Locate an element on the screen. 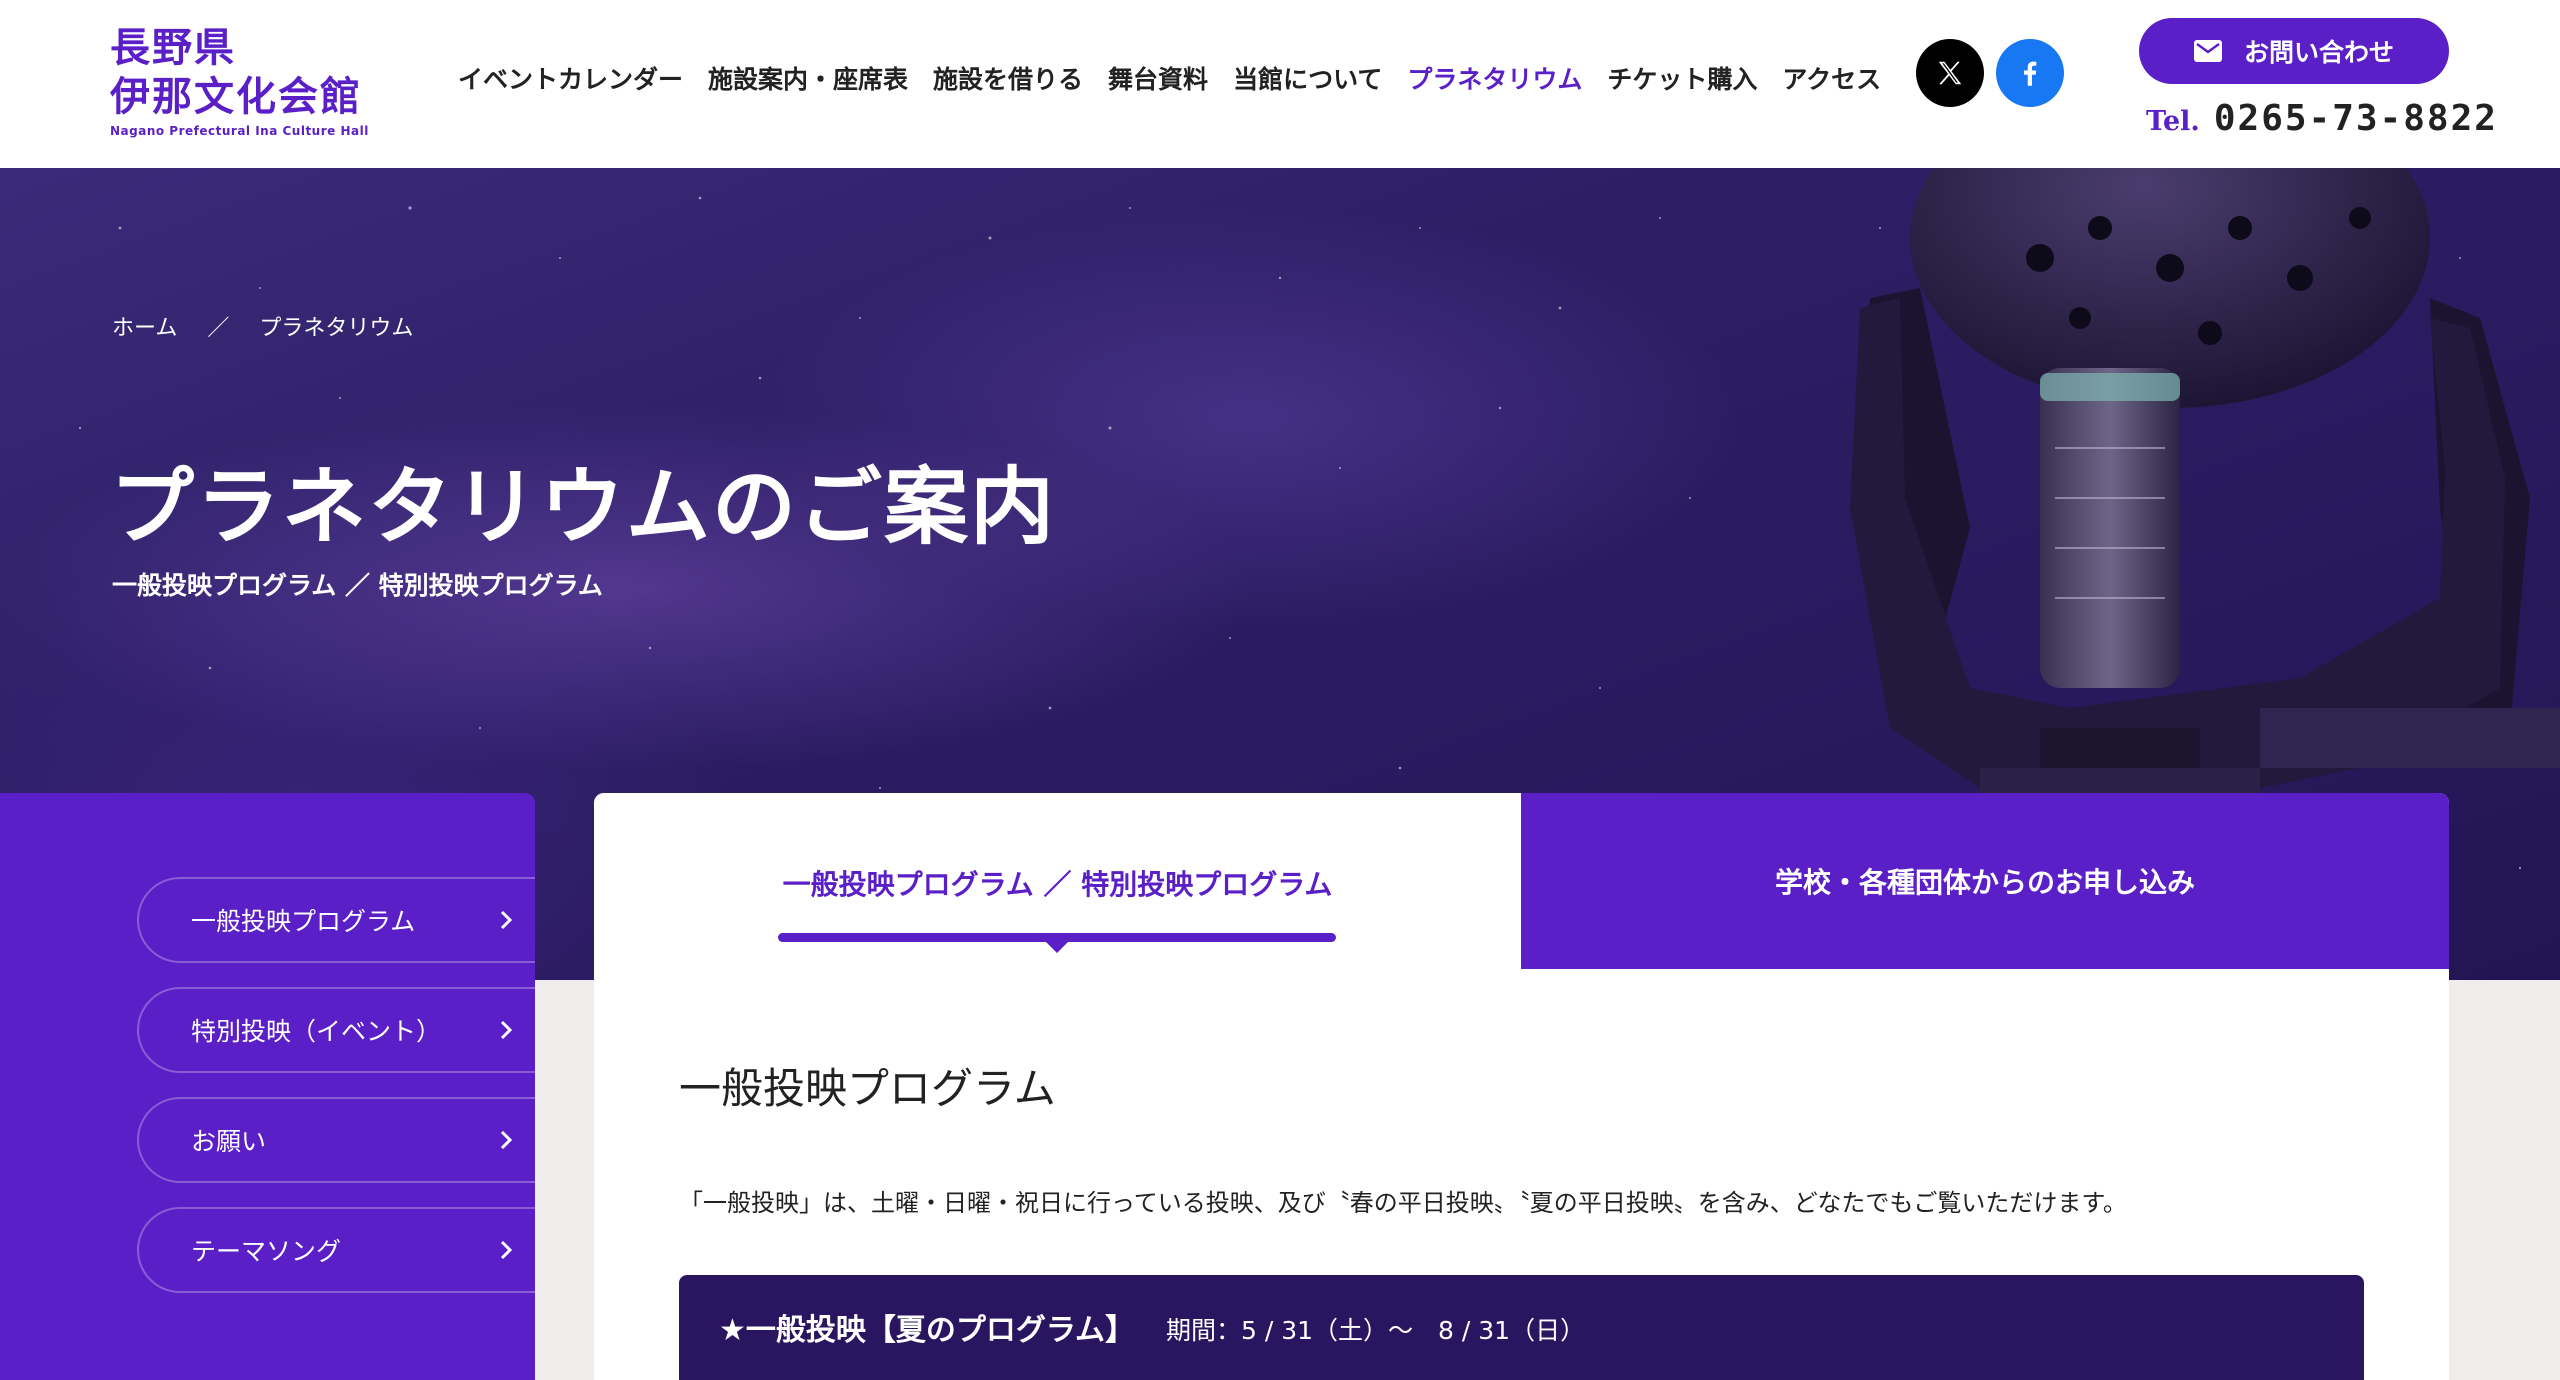  nav-facility-rental: 施設を借りる is located at coordinates (1008, 78).